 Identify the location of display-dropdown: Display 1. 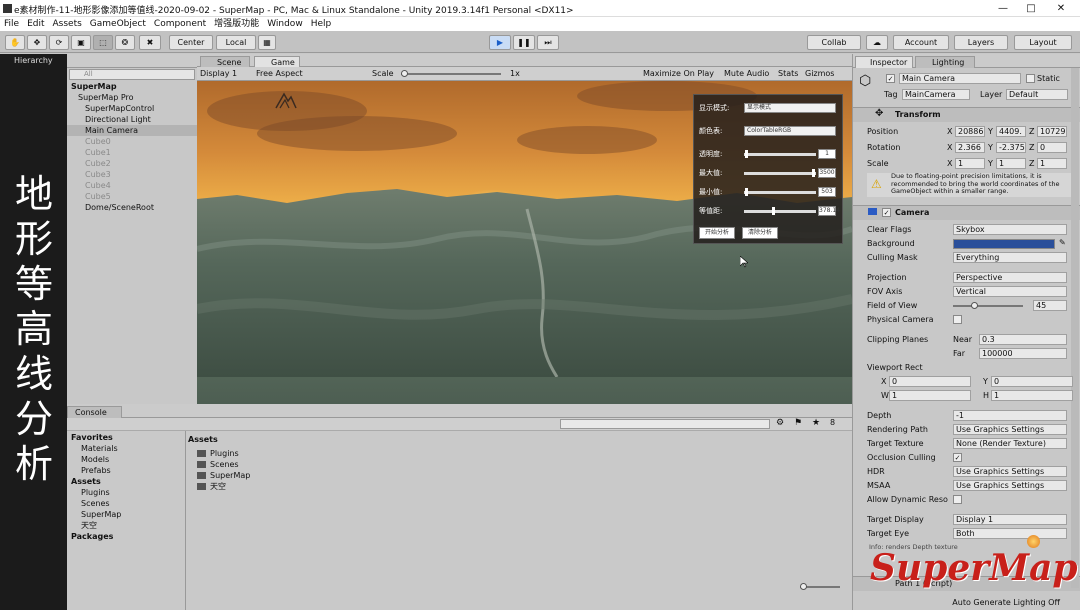
(226, 74).